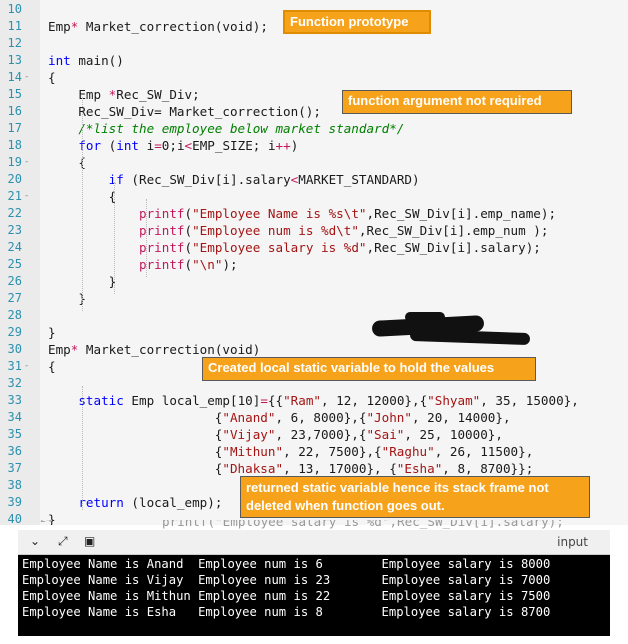 The height and width of the screenshot is (644, 628). Describe the element at coordinates (14, 77) in the screenshot. I see `line-number: 14` at that location.